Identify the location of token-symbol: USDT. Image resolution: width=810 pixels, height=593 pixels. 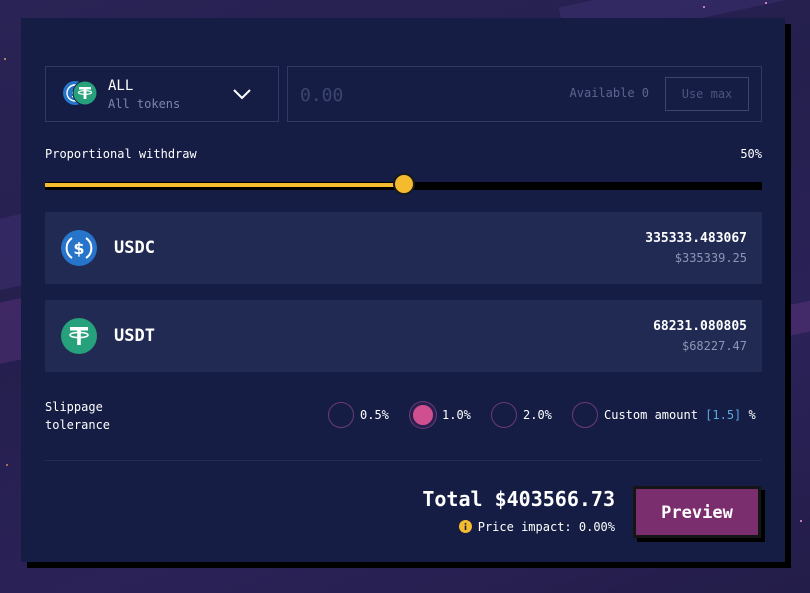
(134, 336).